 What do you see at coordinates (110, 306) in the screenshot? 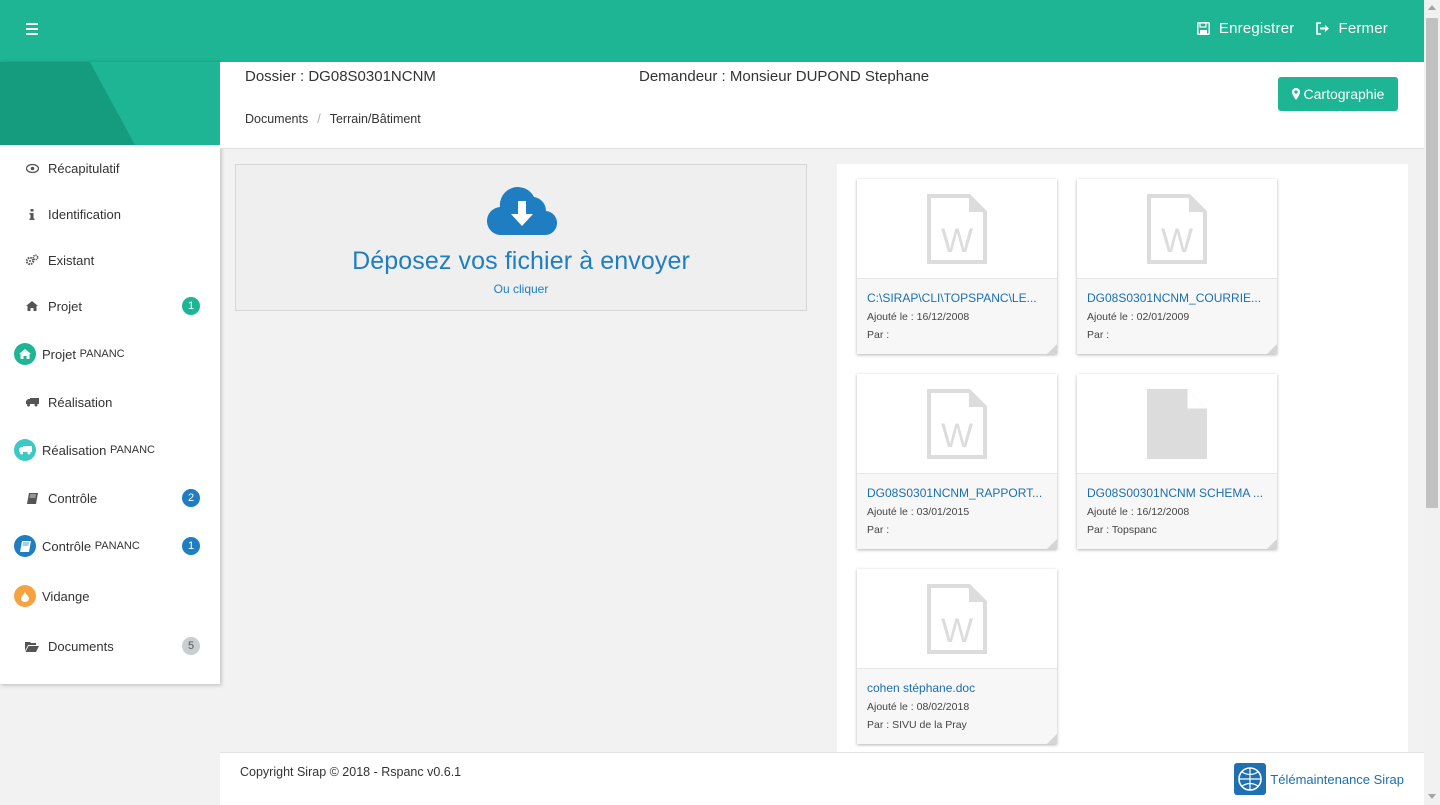
I see `sidebar-item-projet: Projet 1` at bounding box center [110, 306].